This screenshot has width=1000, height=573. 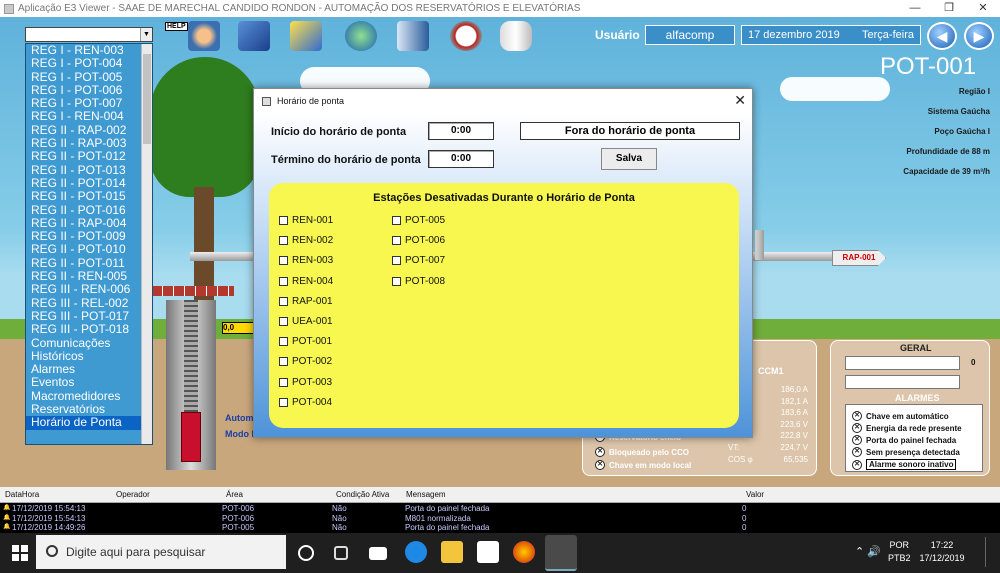 What do you see at coordinates (89, 34) in the screenshot?
I see `station-select: ▼` at bounding box center [89, 34].